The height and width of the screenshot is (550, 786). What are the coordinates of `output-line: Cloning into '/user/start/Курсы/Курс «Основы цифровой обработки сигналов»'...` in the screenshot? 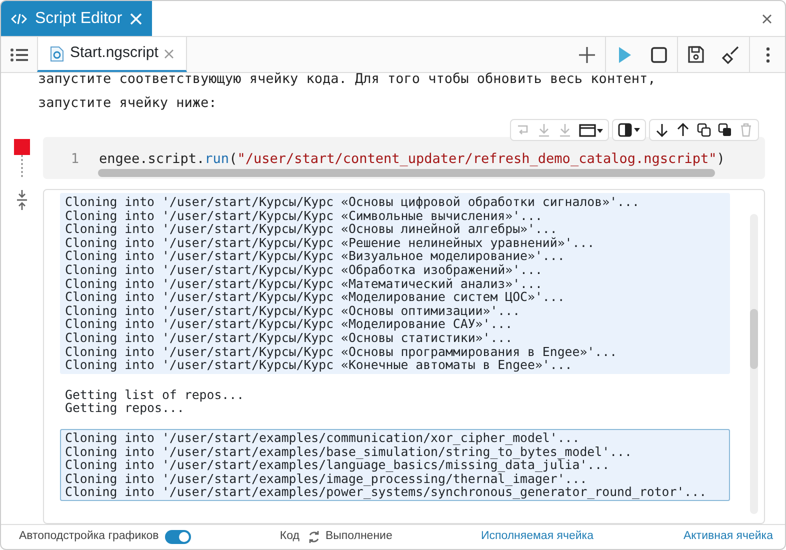 It's located at (352, 202).